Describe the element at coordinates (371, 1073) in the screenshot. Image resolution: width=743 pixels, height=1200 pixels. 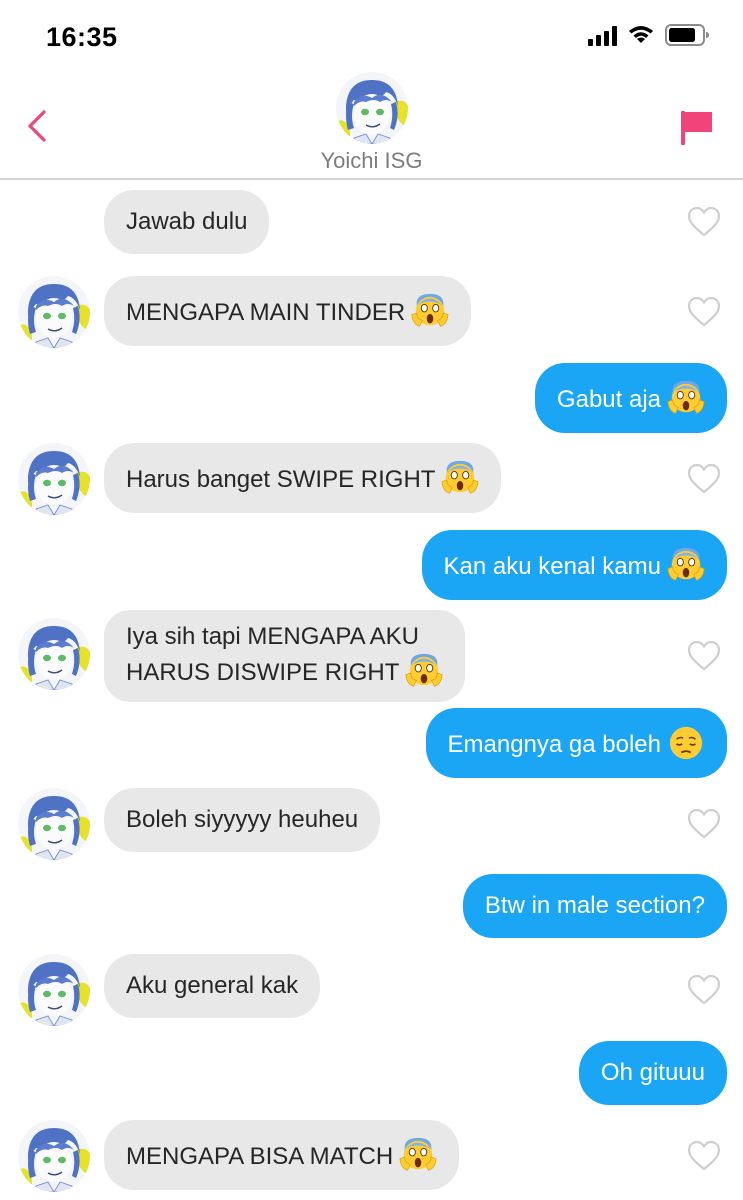
I see `message-row: Oh gituuu` at that location.